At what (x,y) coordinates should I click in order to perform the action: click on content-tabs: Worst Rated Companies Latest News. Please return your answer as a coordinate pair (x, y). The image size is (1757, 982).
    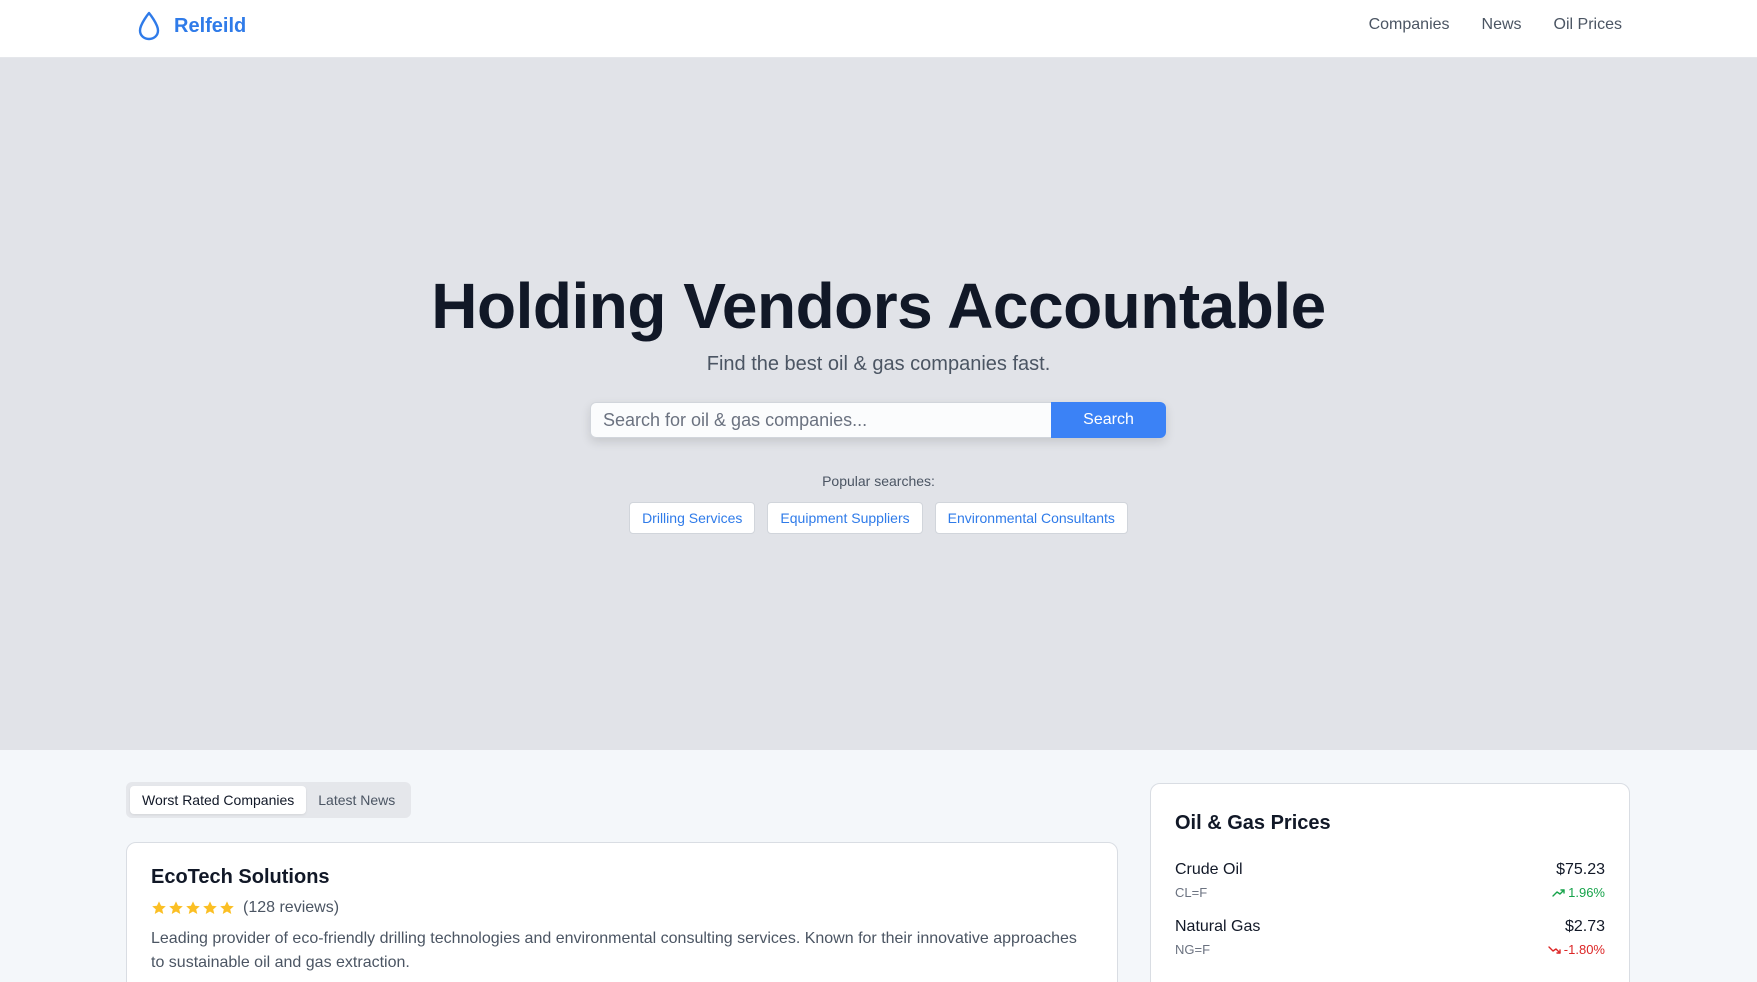
    Looking at the image, I should click on (269, 800).